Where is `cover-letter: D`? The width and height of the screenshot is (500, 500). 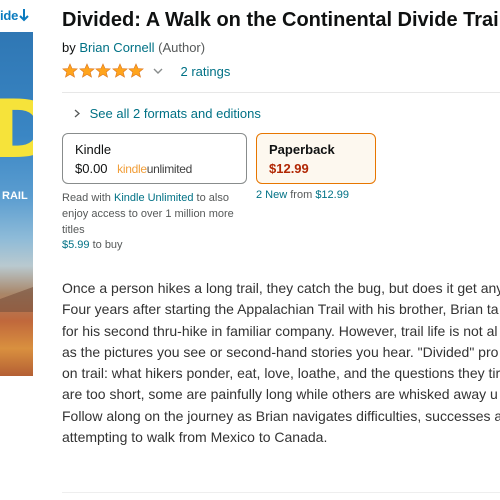 cover-letter: D is located at coordinates (16, 130).